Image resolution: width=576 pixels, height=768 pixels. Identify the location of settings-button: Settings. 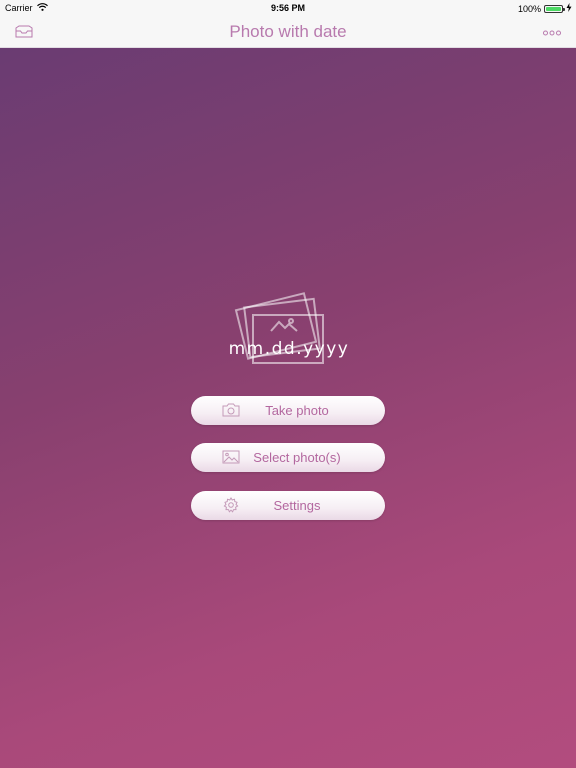
(288, 505).